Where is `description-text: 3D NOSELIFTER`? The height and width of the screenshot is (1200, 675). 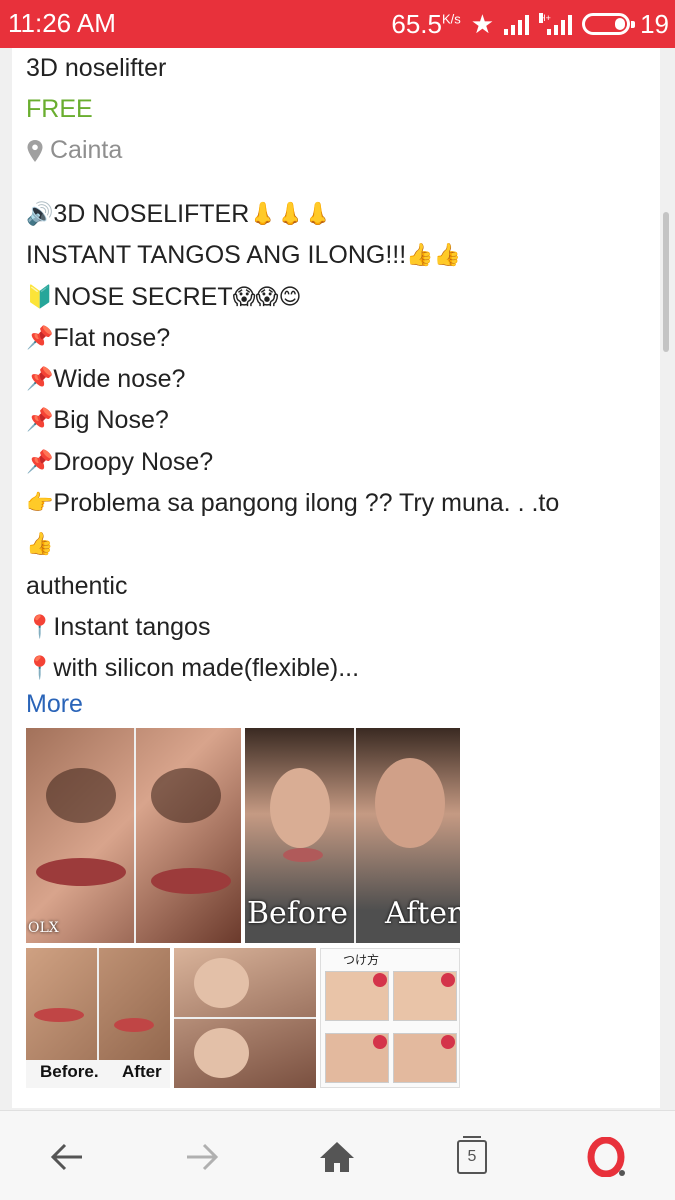
description-text: 3D NOSELIFTER is located at coordinates (151, 214).